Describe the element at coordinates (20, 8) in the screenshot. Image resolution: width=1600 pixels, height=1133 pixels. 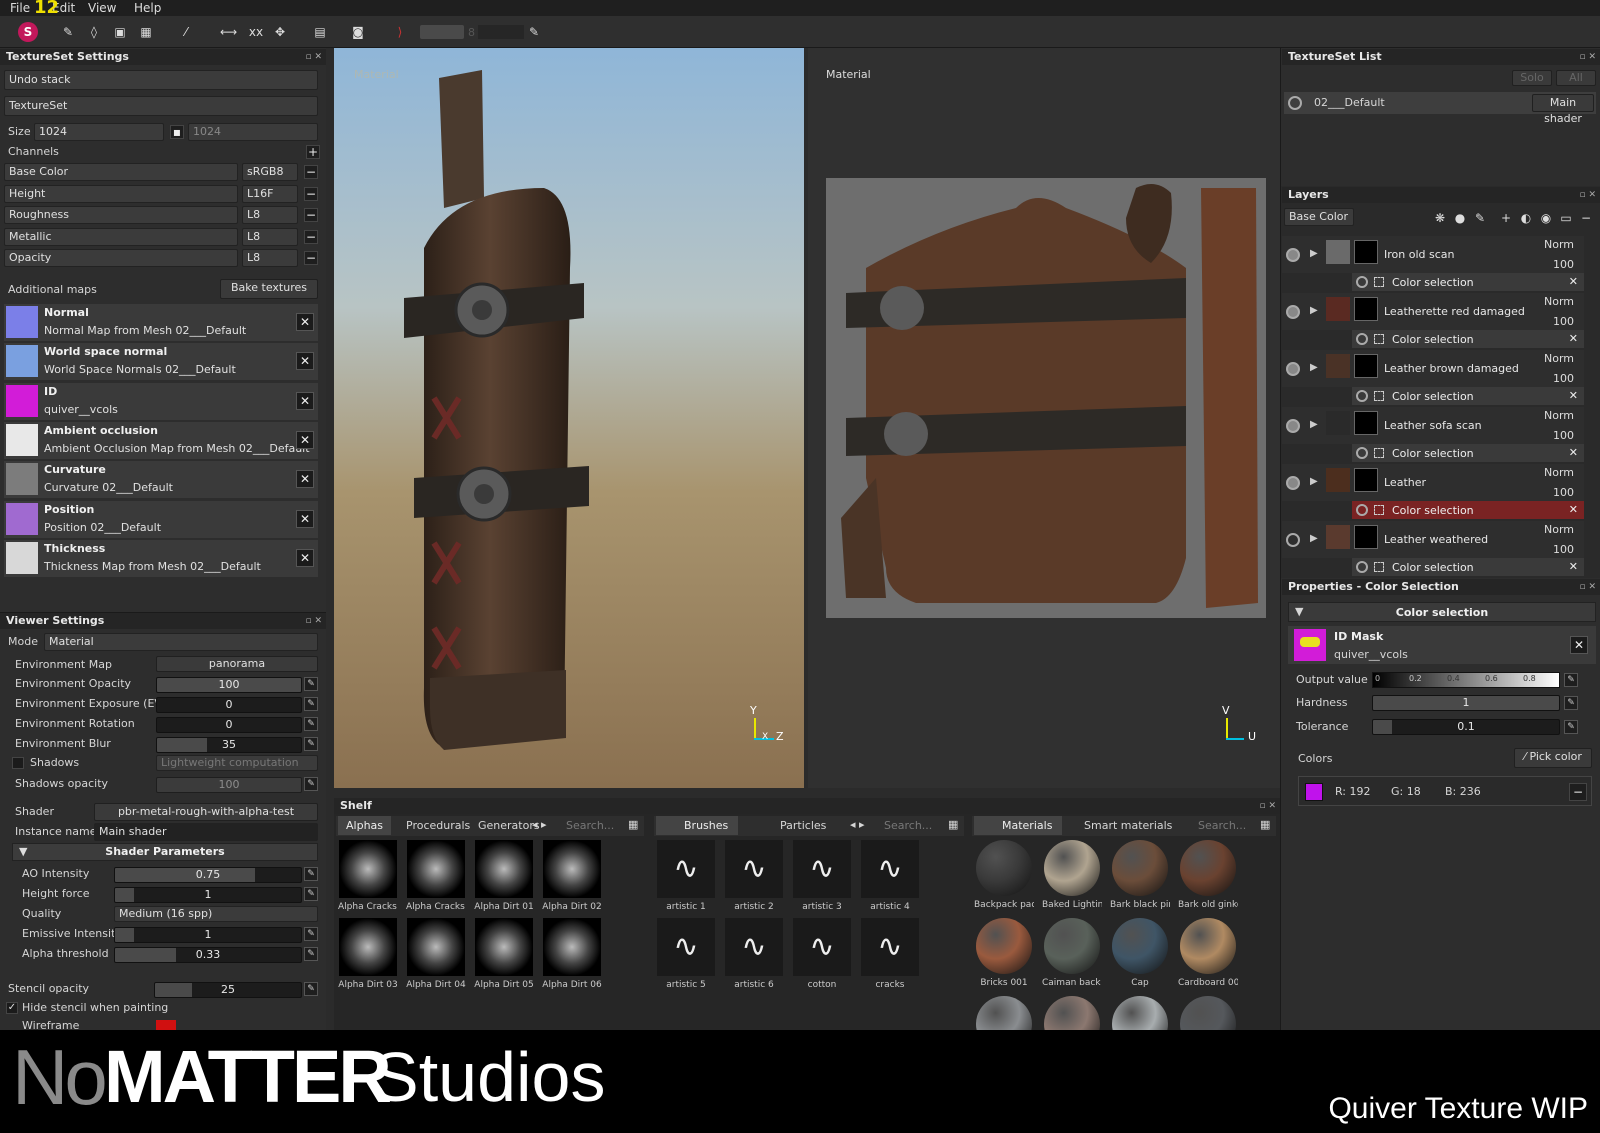
I see `menu-file: File` at that location.